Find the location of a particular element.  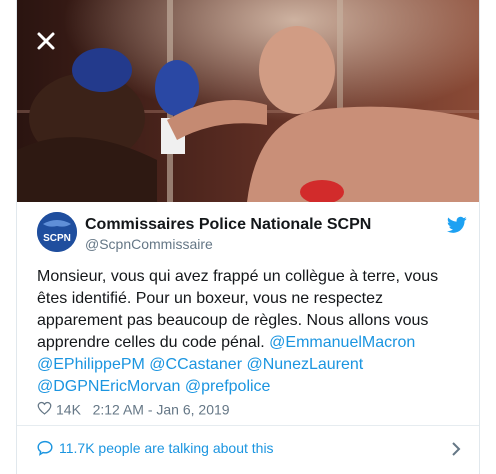

tweet-timestamp: 2:12 AM - Jan 6, 2019 is located at coordinates (161, 409).